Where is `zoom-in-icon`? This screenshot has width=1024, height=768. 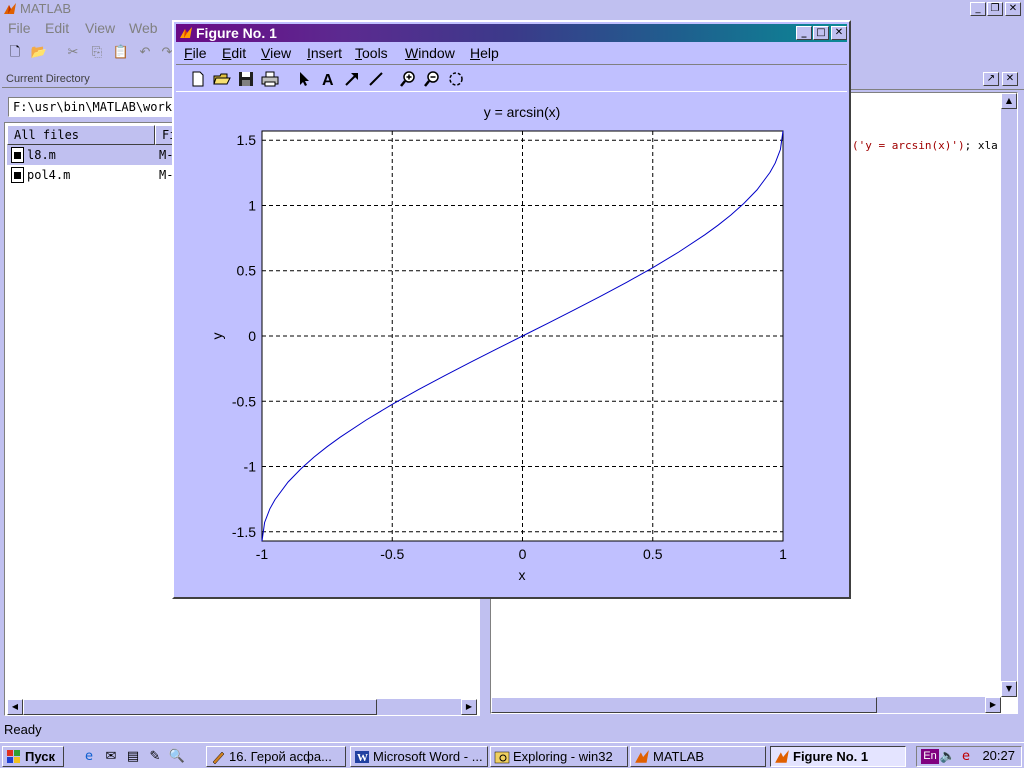
zoom-in-icon is located at coordinates (408, 79).